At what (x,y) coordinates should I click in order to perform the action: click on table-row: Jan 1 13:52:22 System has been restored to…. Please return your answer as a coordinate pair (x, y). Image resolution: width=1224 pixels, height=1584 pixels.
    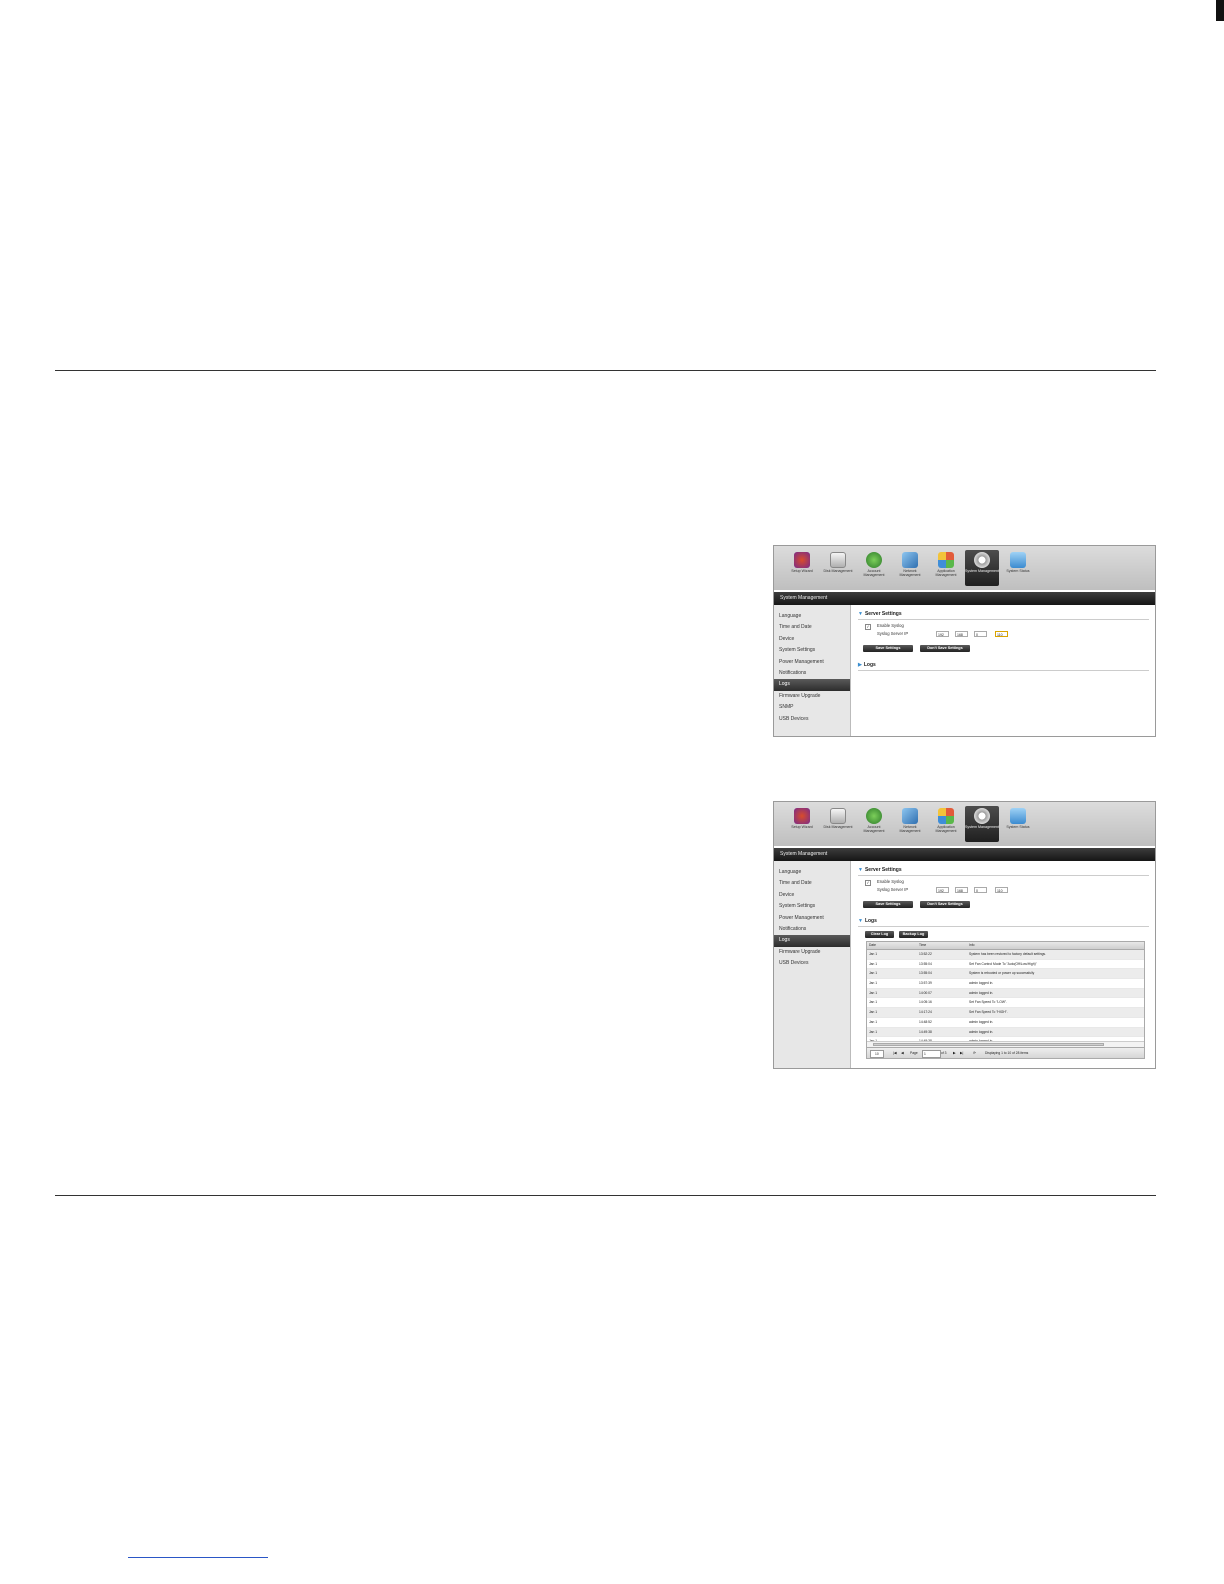
    Looking at the image, I should click on (1005, 955).